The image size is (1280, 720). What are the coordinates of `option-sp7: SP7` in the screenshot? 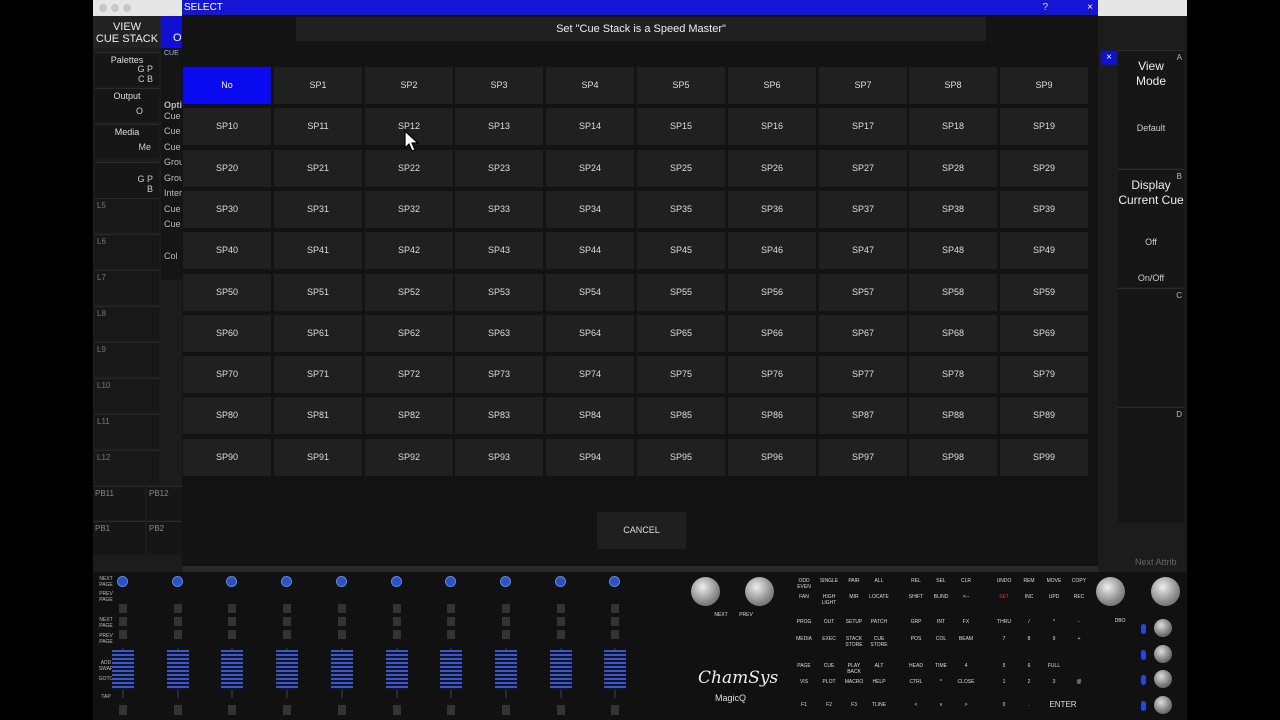 It's located at (863, 85).